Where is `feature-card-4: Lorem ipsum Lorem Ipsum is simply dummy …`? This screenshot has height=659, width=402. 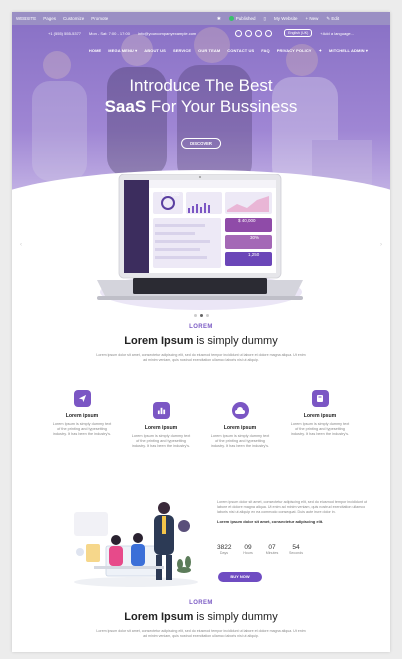
feature-card-4: Lorem ipsum Lorem Ipsum is simply dummy … is located at coordinates (320, 413).